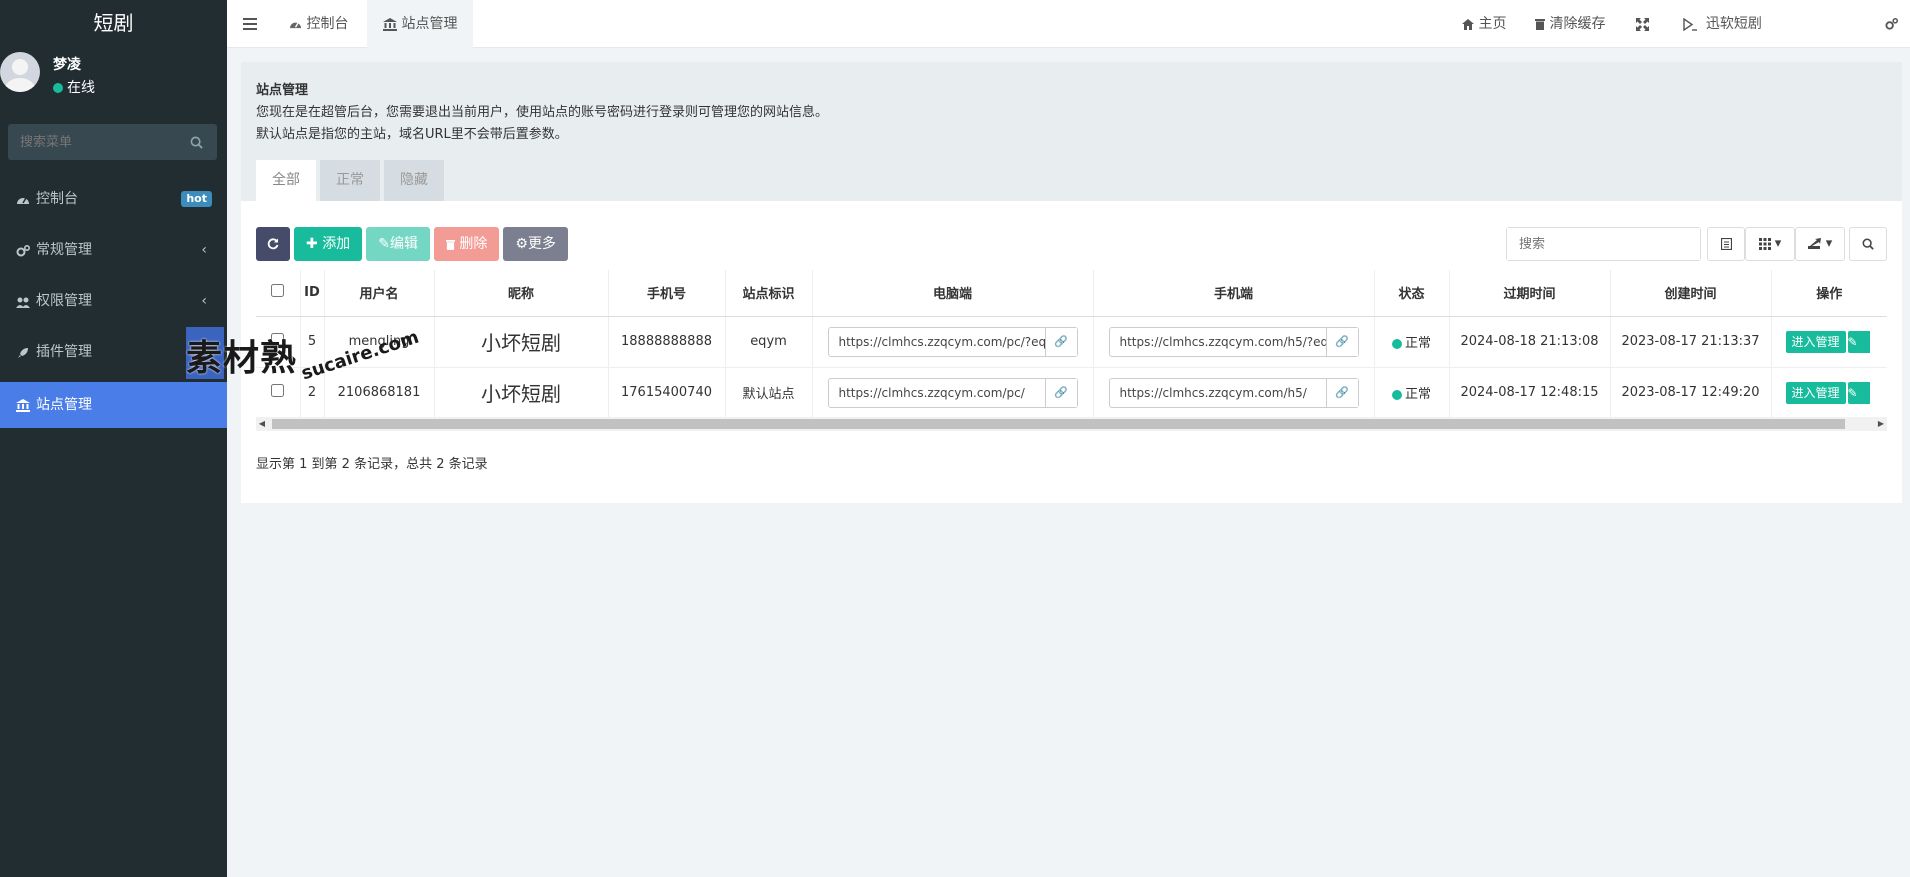  Describe the element at coordinates (113, 305) in the screenshot. I see `sidebar-item-permissions: 权限管理 ‹` at that location.